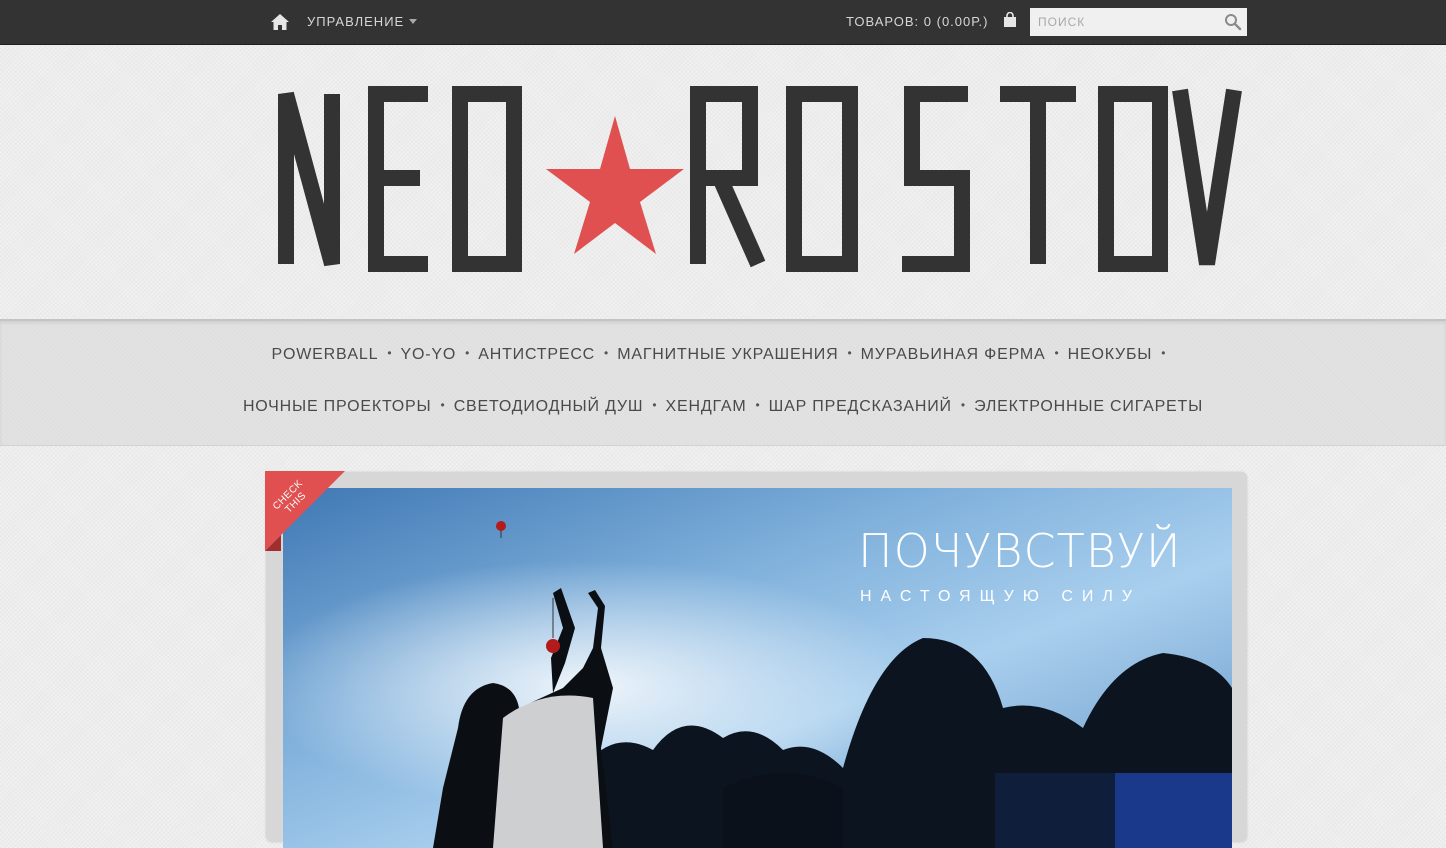 Image resolution: width=1446 pixels, height=848 pixels. I want to click on nav-item-antistress: АНТИСТРЕСС, so click(536, 355).